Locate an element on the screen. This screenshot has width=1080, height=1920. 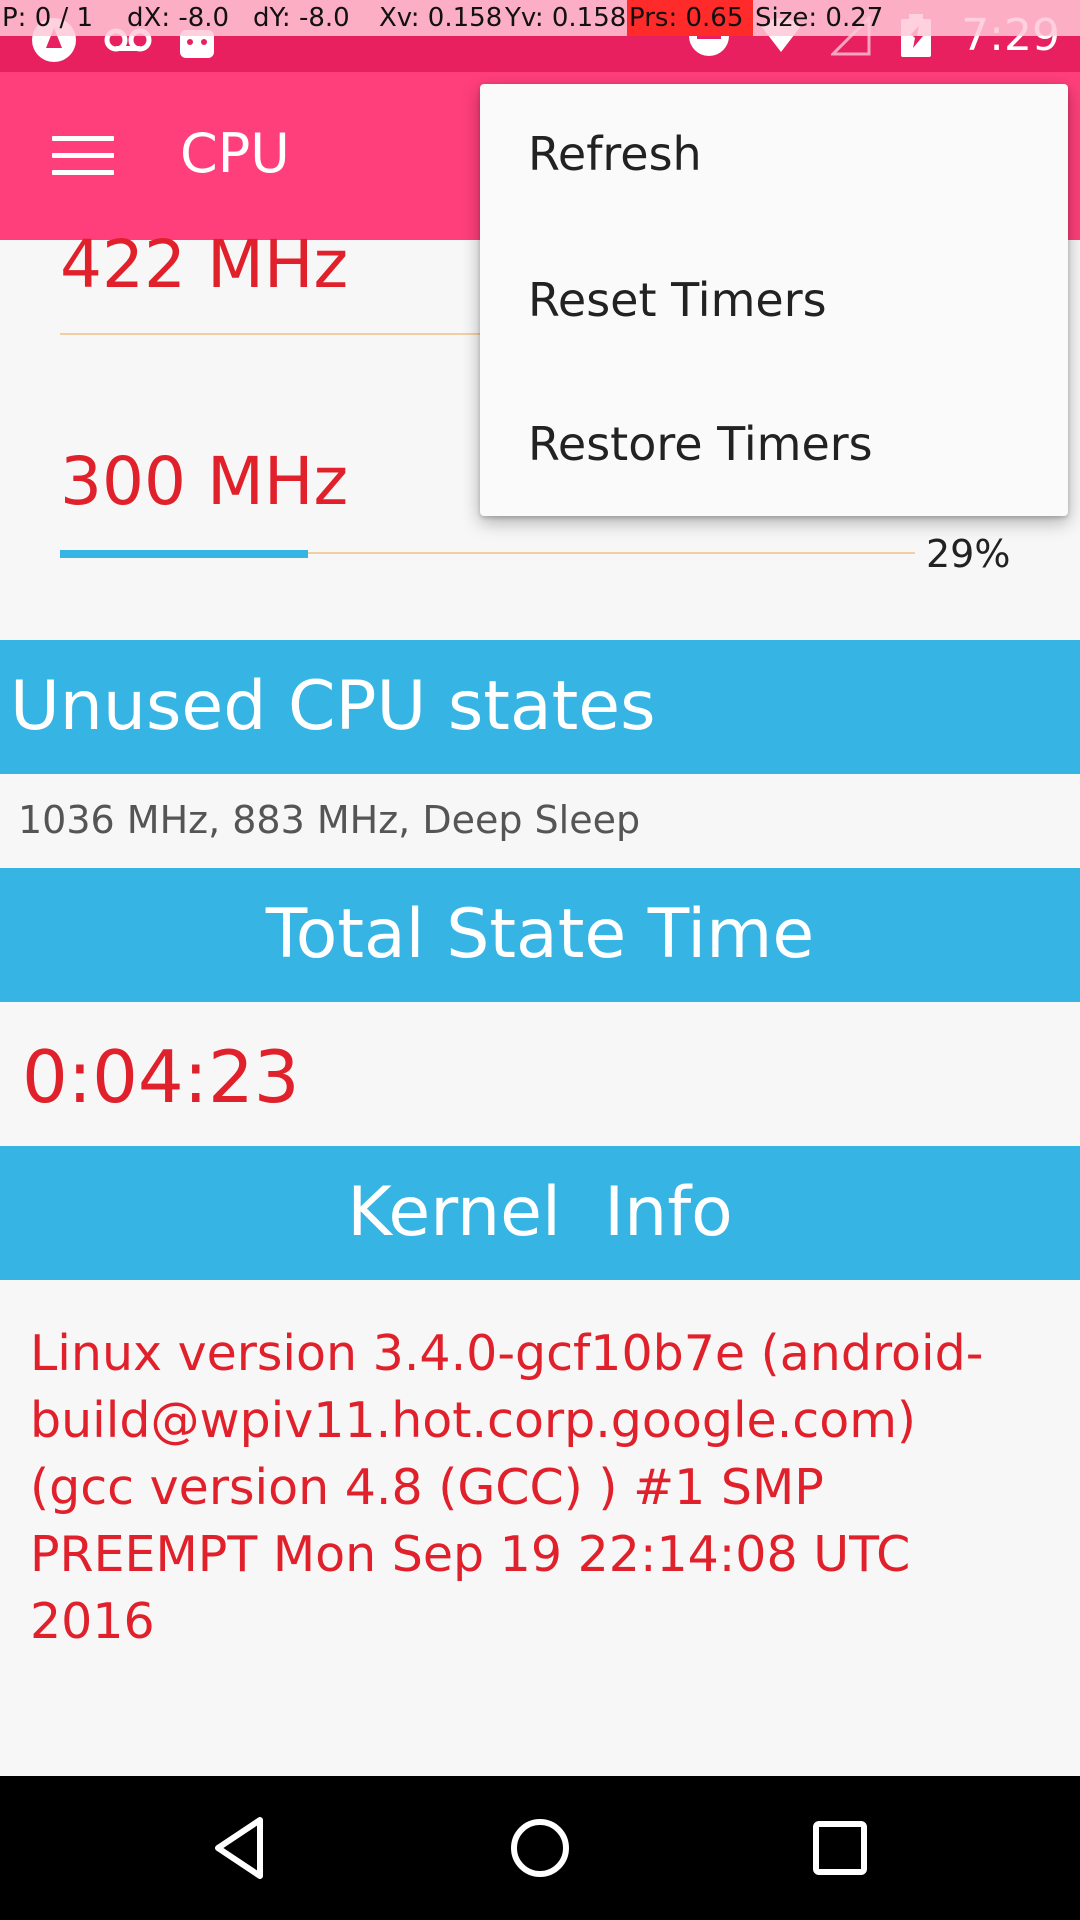
cpu-state-progress-bar is located at coordinates (184, 554).